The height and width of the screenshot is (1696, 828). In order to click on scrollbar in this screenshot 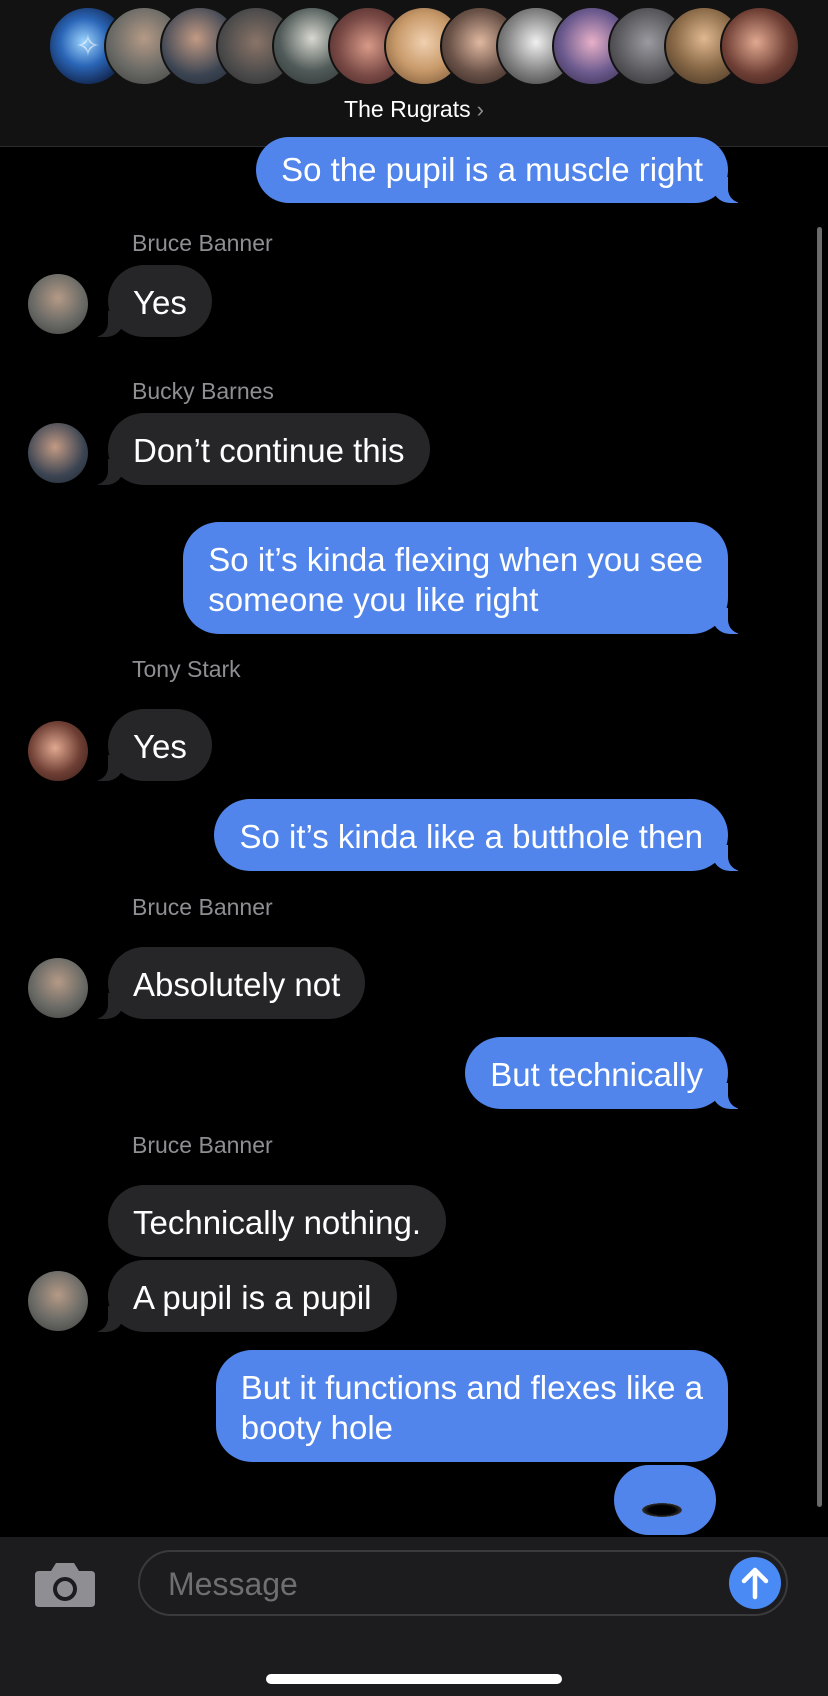, I will do `click(819, 867)`.